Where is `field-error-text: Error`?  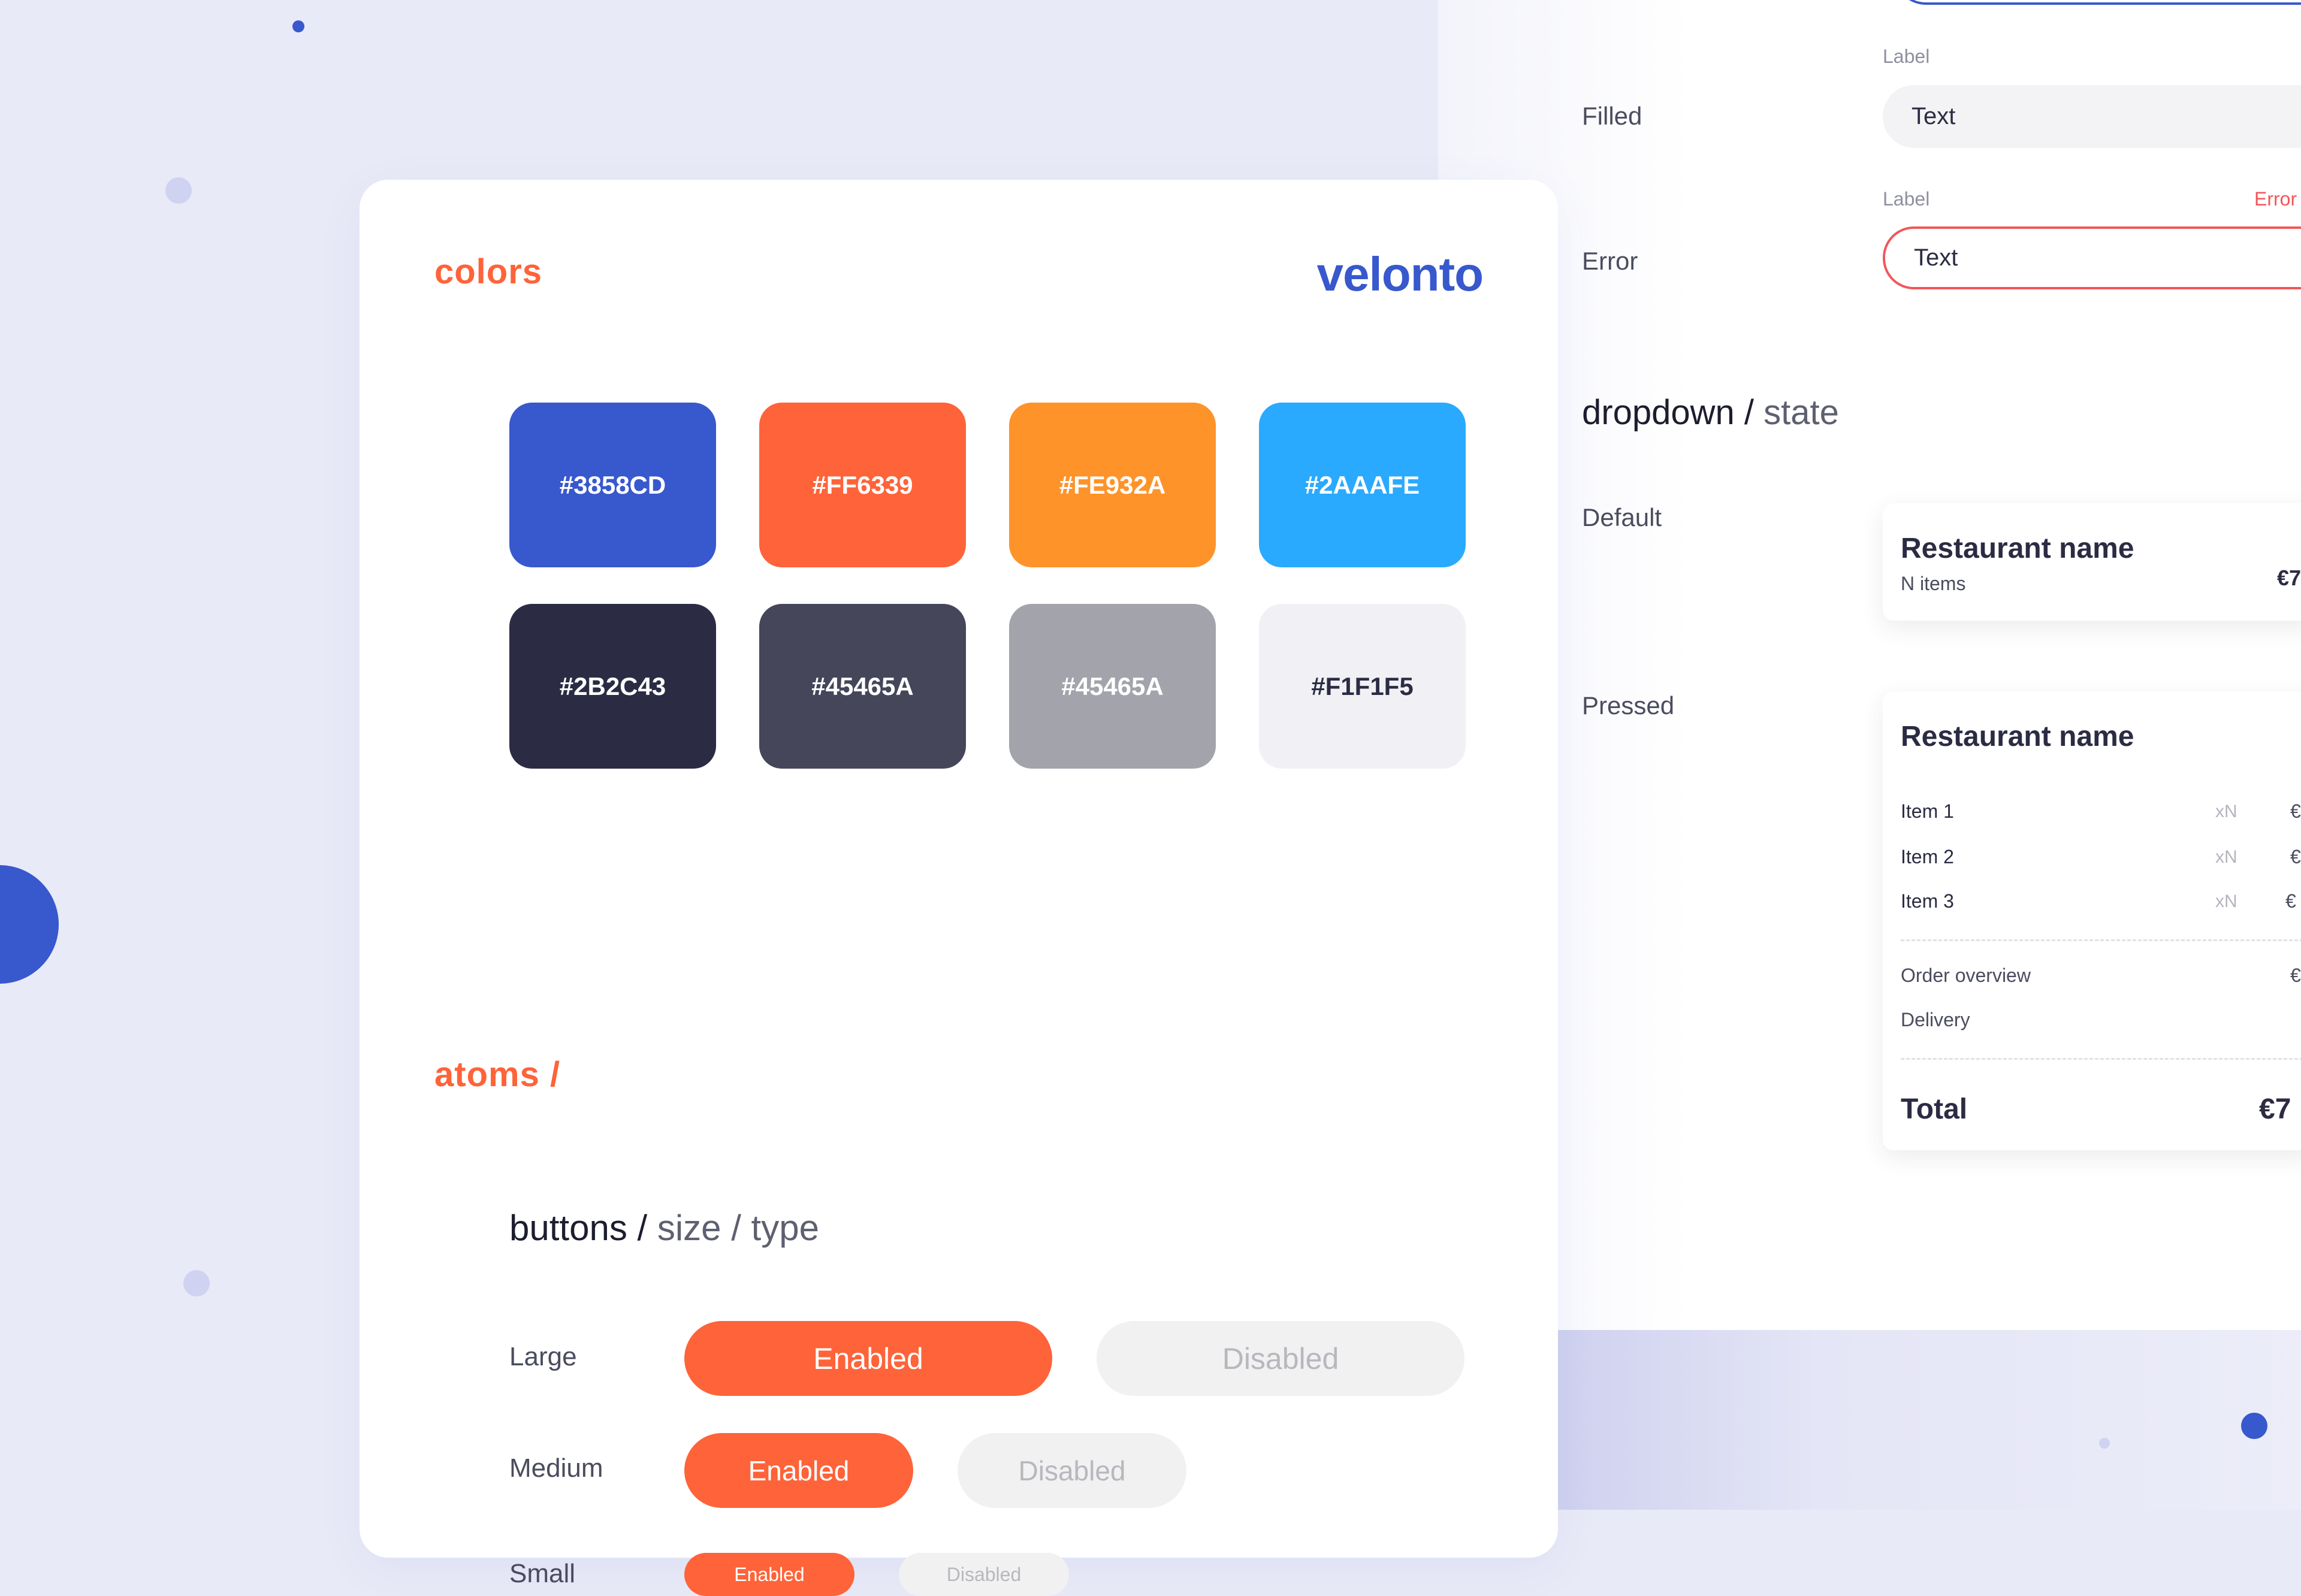 field-error-text: Error is located at coordinates (2276, 199).